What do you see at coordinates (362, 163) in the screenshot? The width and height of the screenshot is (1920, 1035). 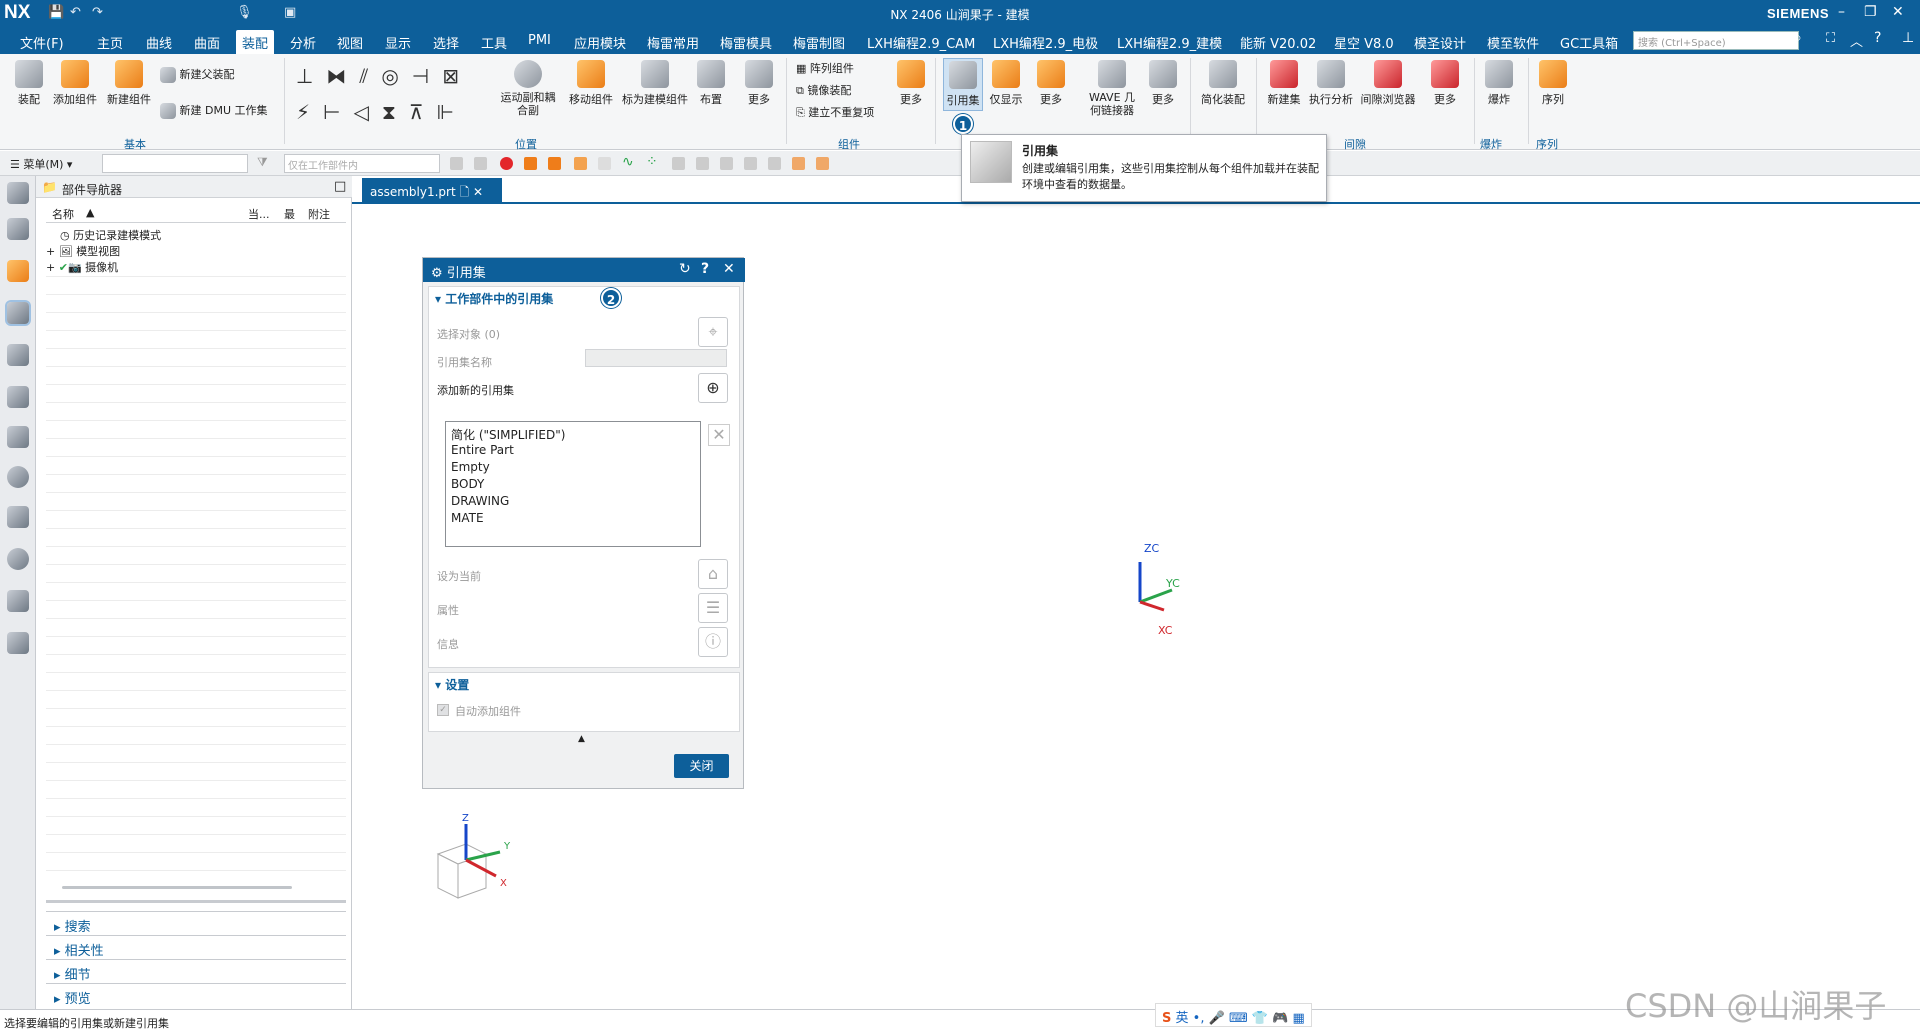 I see `scope-filter-select: 仅在工作部件内` at bounding box center [362, 163].